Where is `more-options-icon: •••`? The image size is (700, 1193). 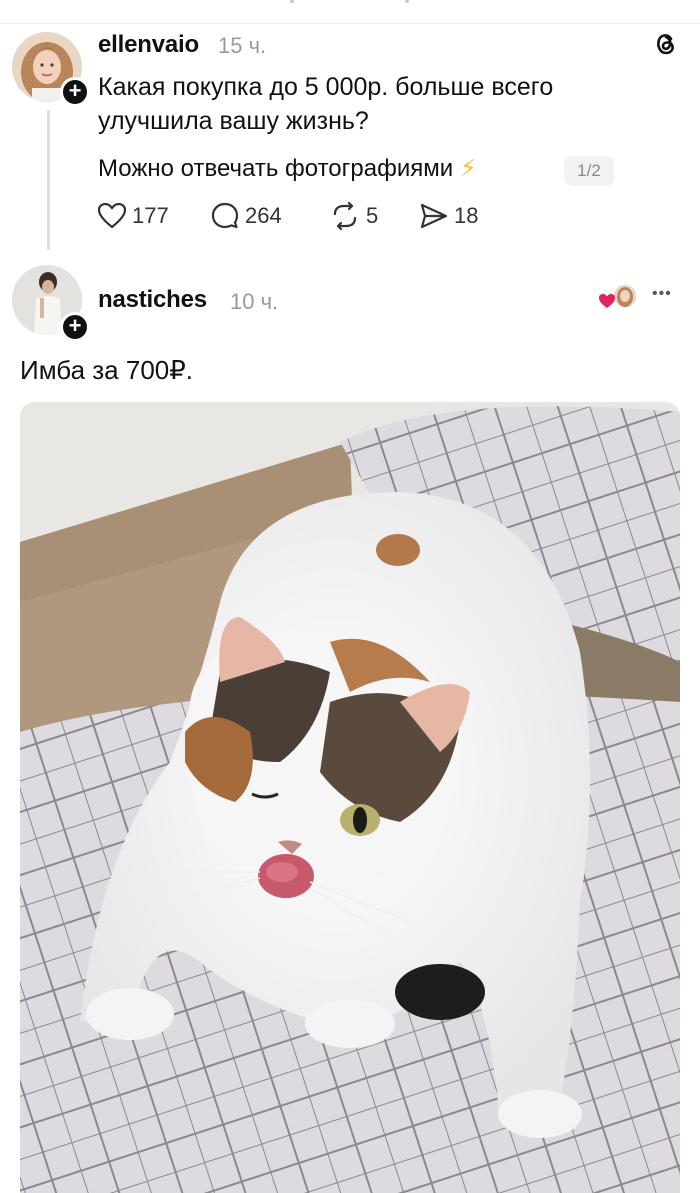 more-options-icon: ••• is located at coordinates (662, 294).